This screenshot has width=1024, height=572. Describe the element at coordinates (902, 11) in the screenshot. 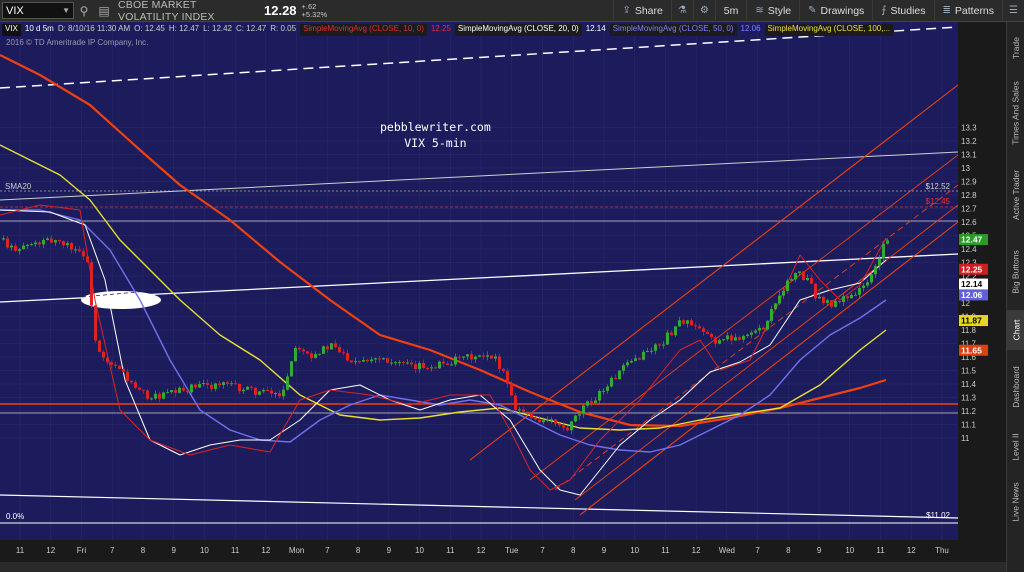

I see `studies-button: ⨍ Studies` at that location.